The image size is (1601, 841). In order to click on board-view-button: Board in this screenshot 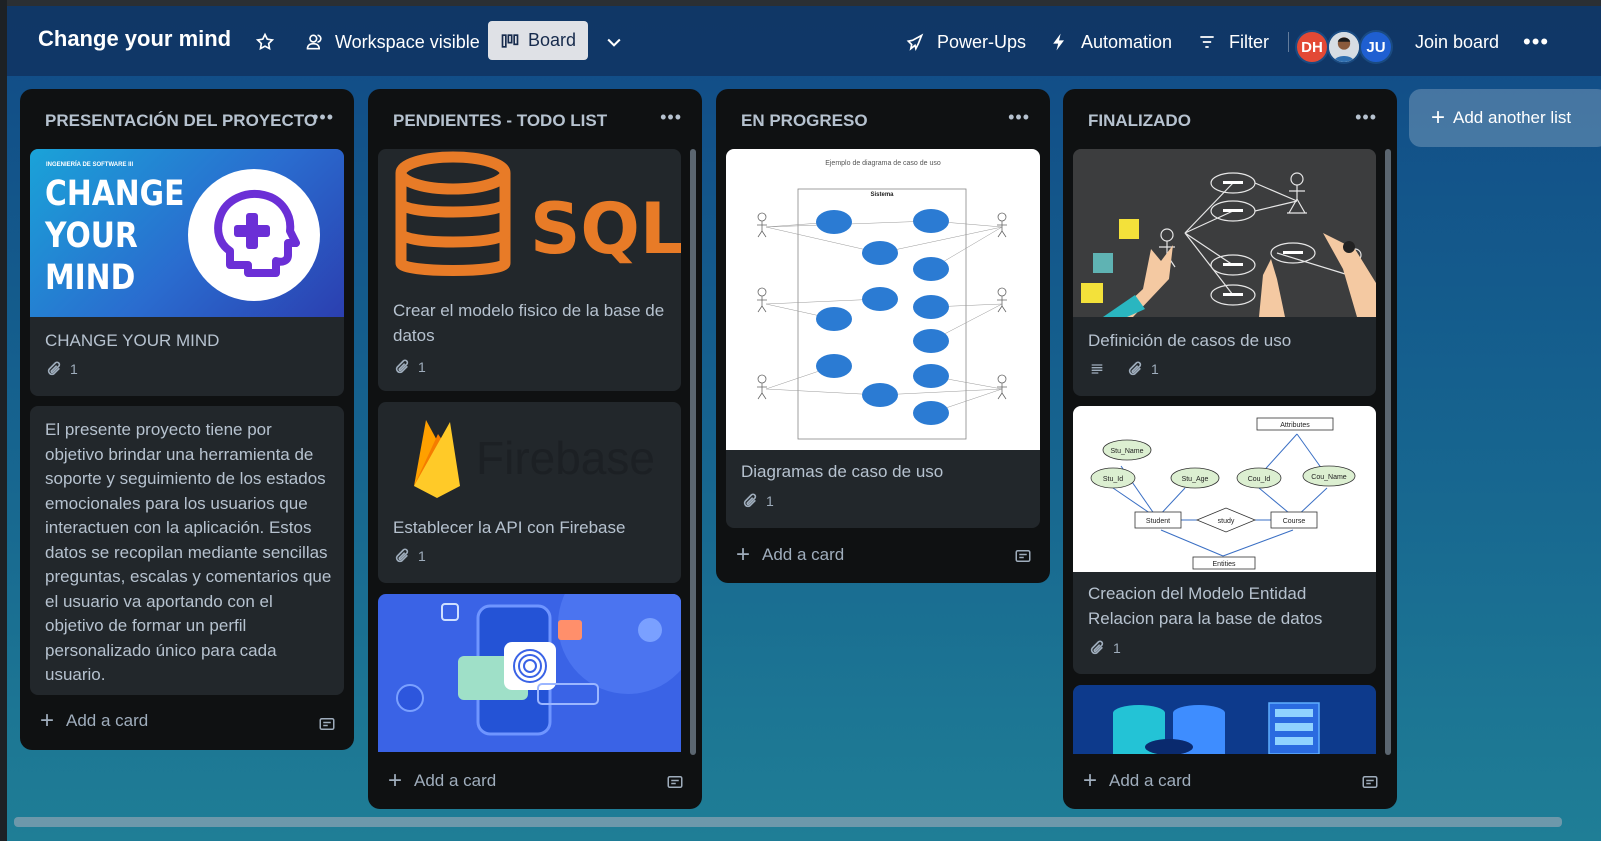, I will do `click(538, 40)`.